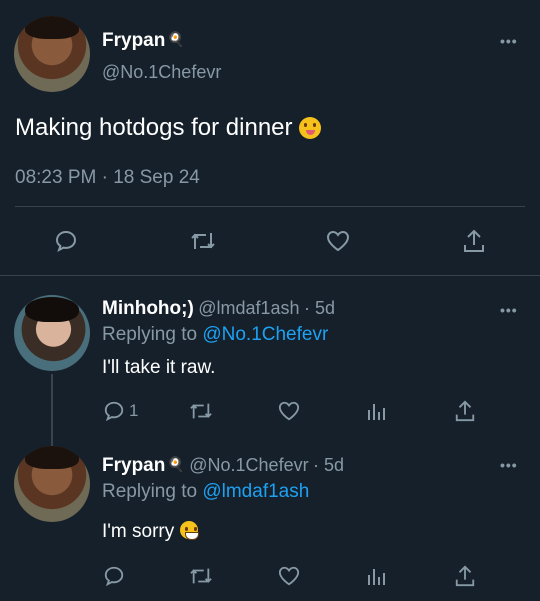  What do you see at coordinates (189, 530) in the screenshot?
I see `grin-emoji` at bounding box center [189, 530].